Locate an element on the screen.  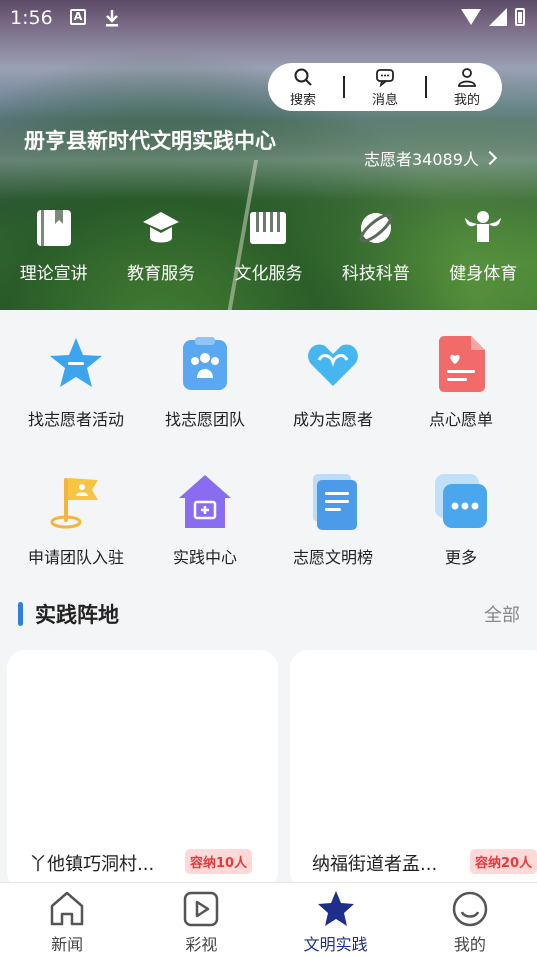
capacity-badge: 容纳10人 is located at coordinates (219, 861).